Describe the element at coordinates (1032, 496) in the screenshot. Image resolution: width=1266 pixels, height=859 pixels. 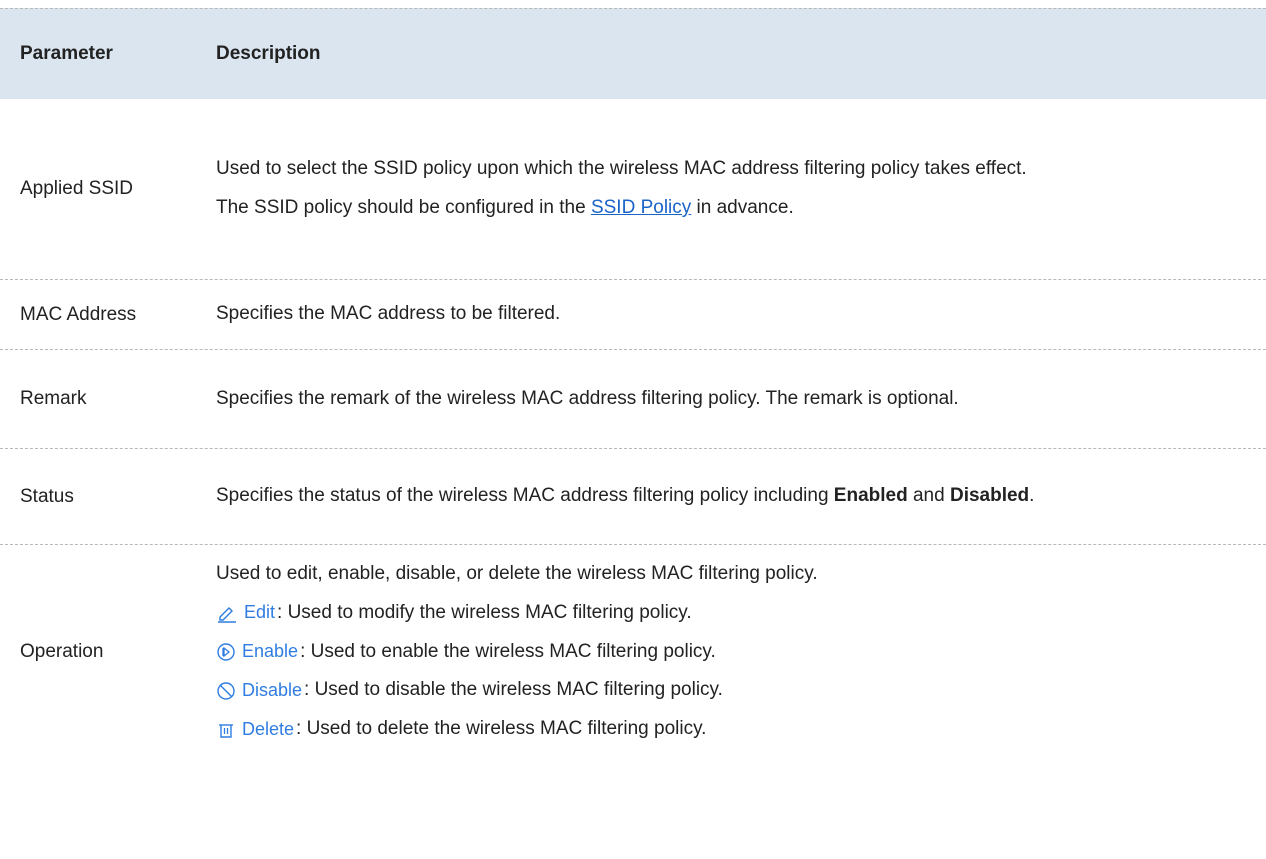
I see `desc-text: .` at that location.